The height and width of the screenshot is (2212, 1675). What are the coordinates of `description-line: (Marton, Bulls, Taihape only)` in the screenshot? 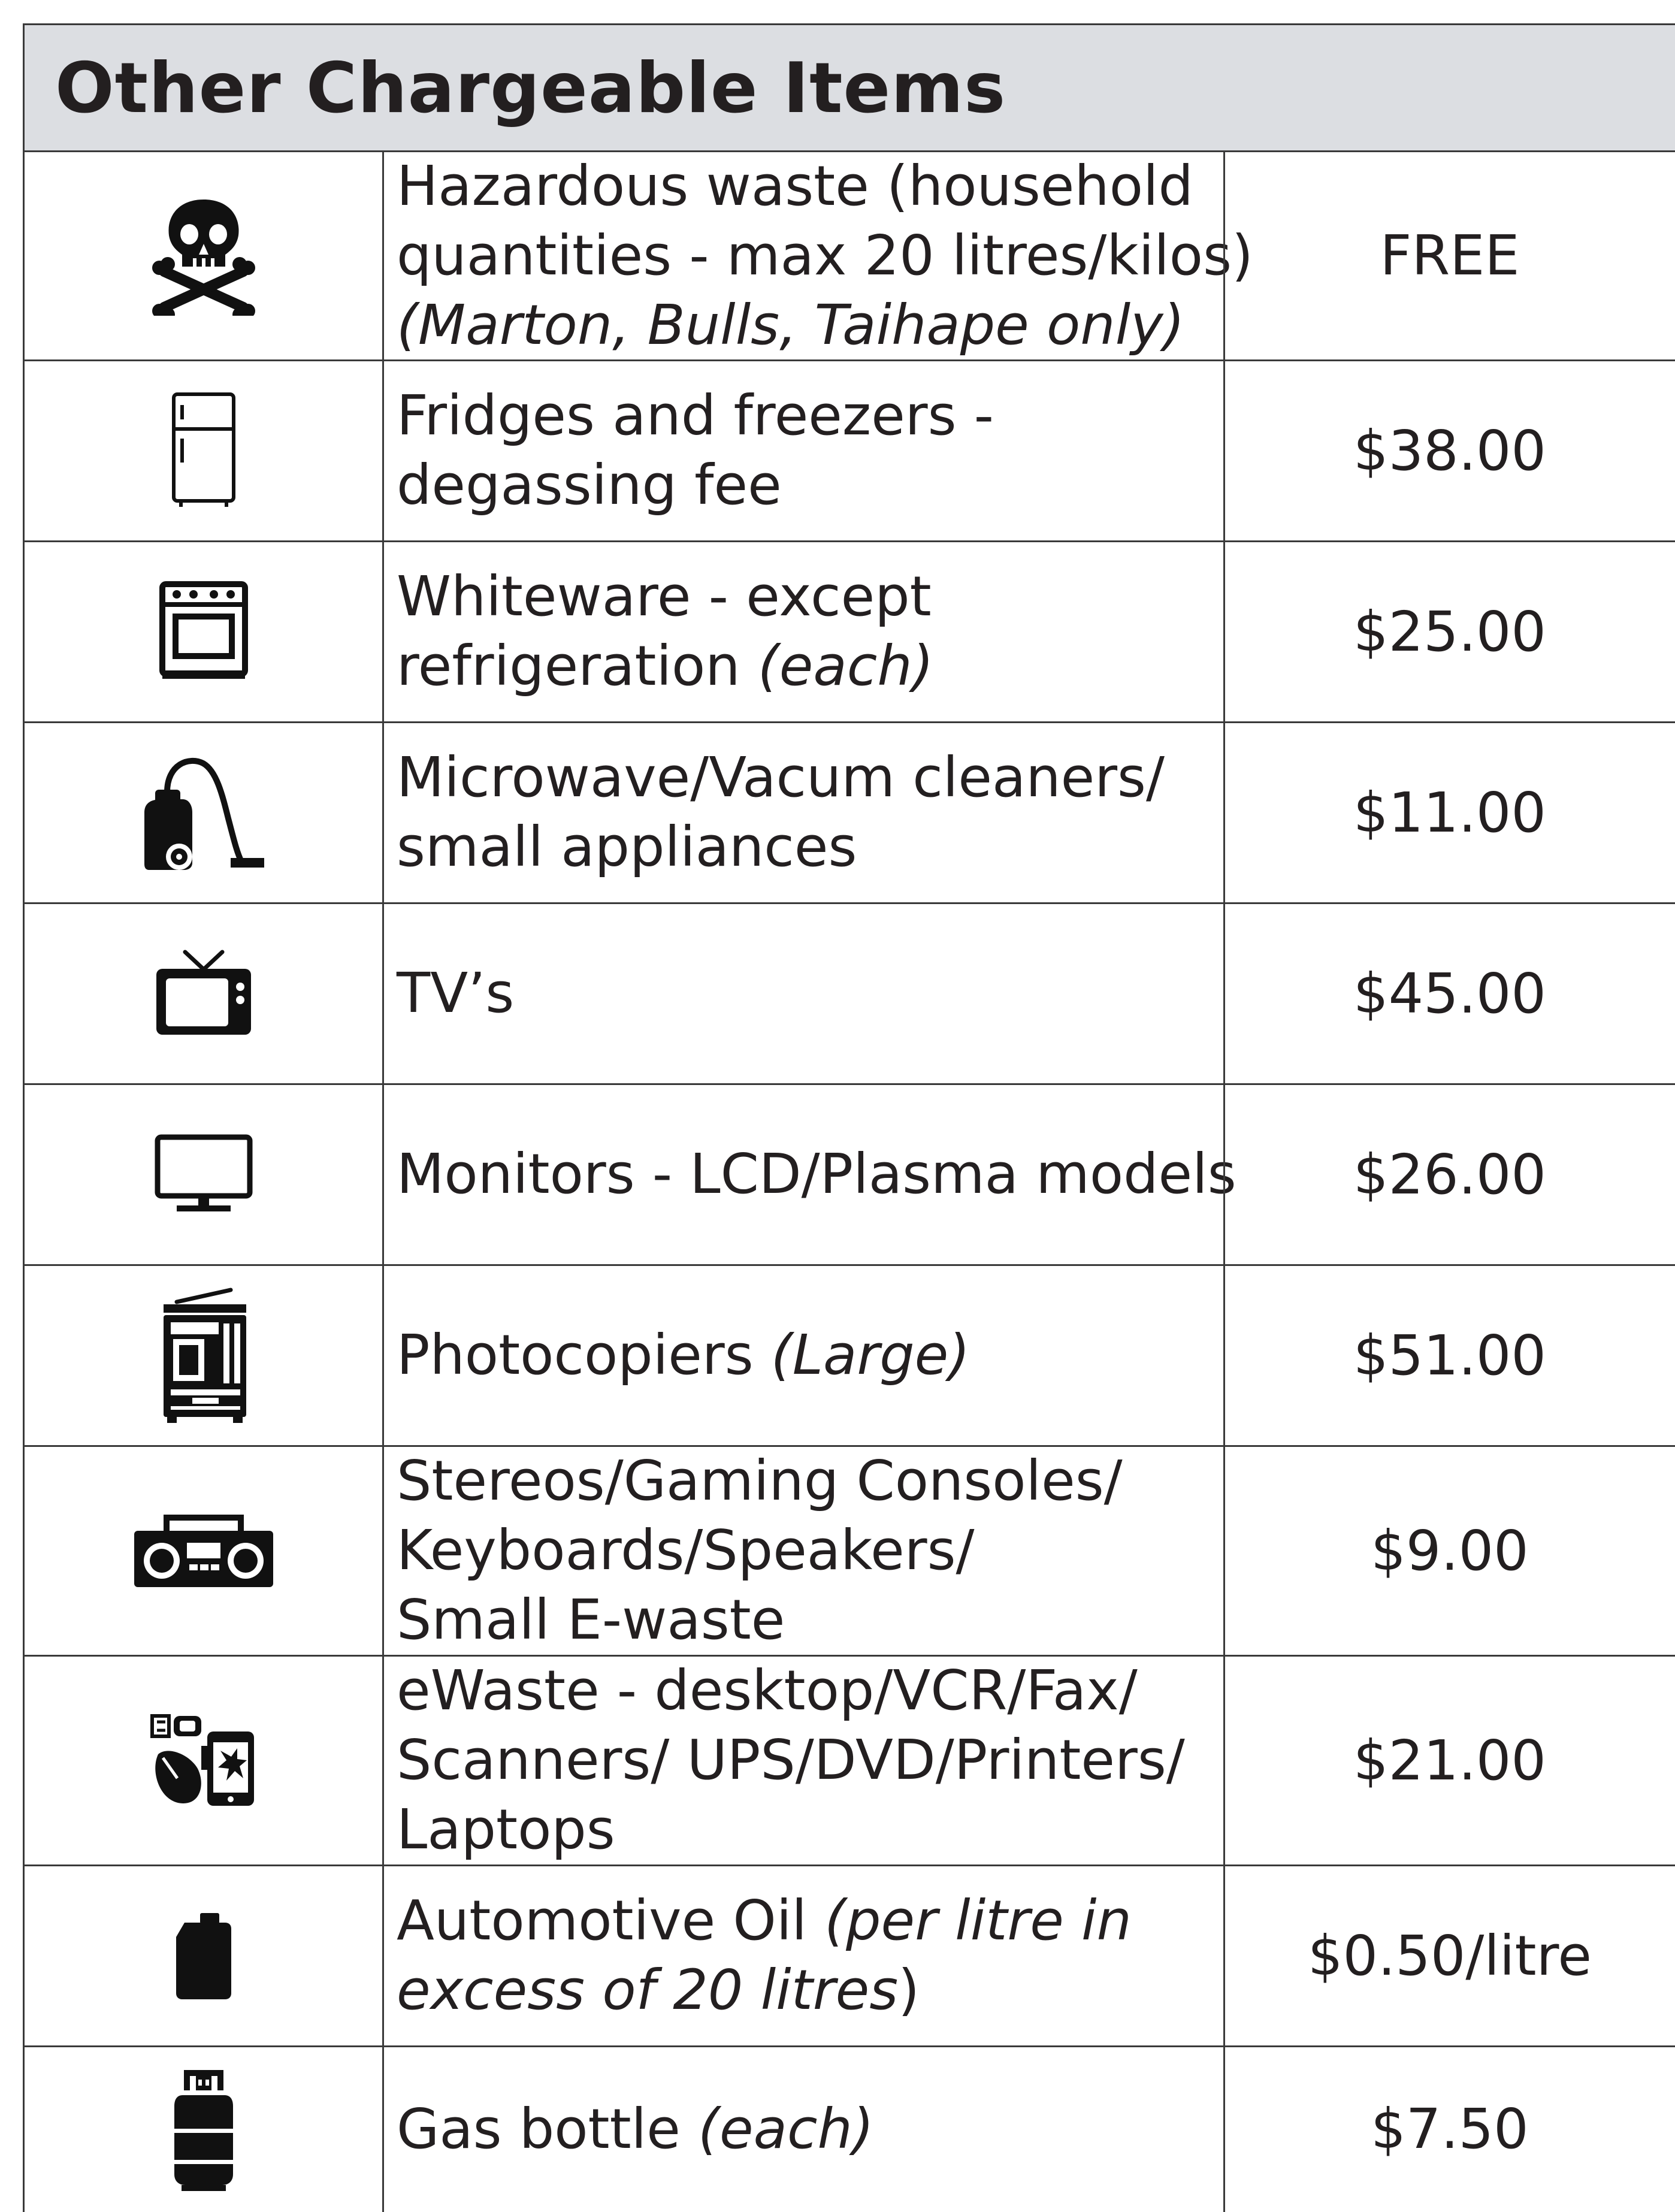 It's located at (810, 326).